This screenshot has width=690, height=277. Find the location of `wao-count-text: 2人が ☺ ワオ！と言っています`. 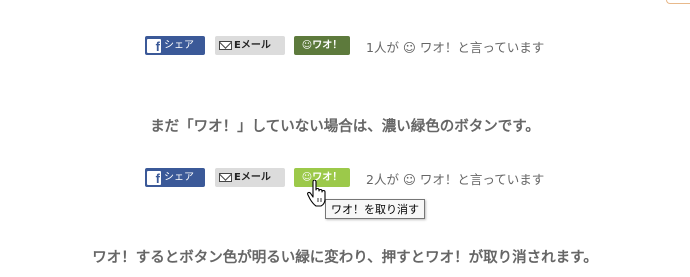

wao-count-text: 2人が ☺ ワオ！と言っています is located at coordinates (455, 179).